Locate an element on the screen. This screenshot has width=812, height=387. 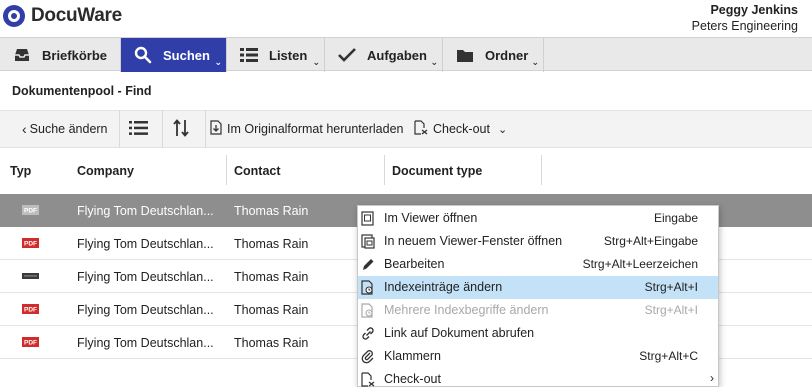
inbox-tray-icon is located at coordinates (22, 55).